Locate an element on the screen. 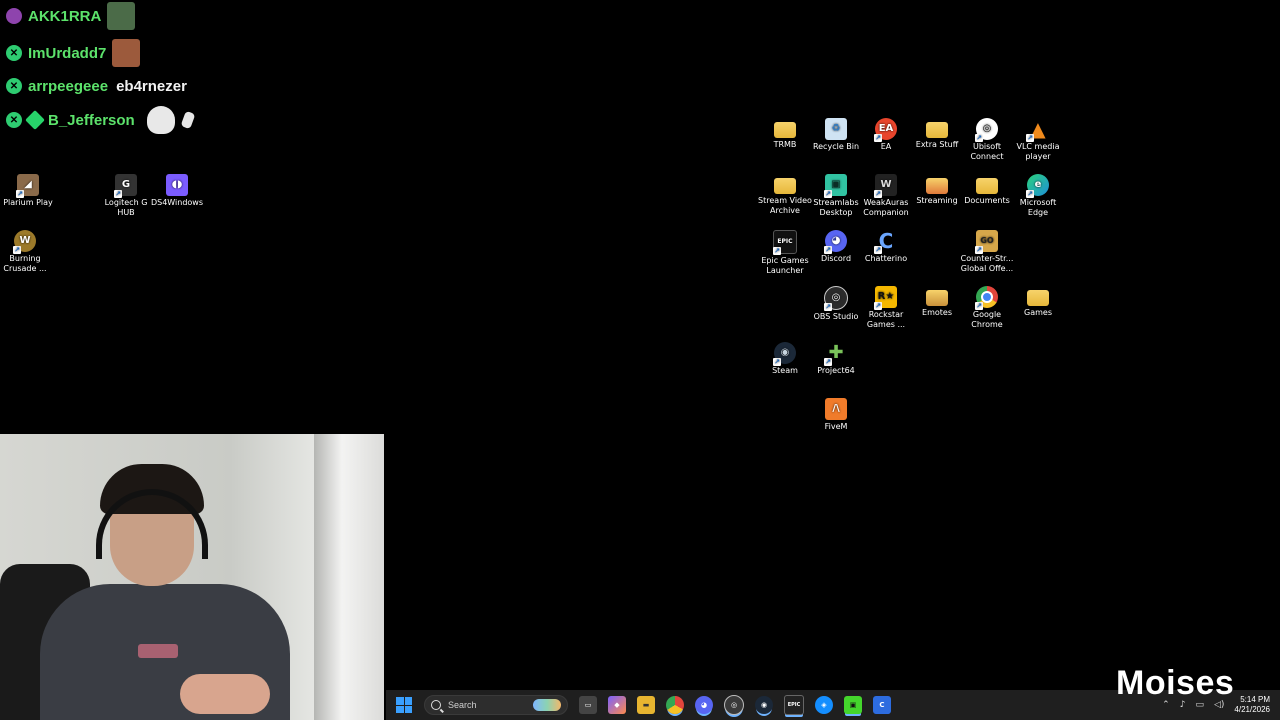  desktop-icon-edge: eMicrosoft Edge is located at coordinates (1038, 196).